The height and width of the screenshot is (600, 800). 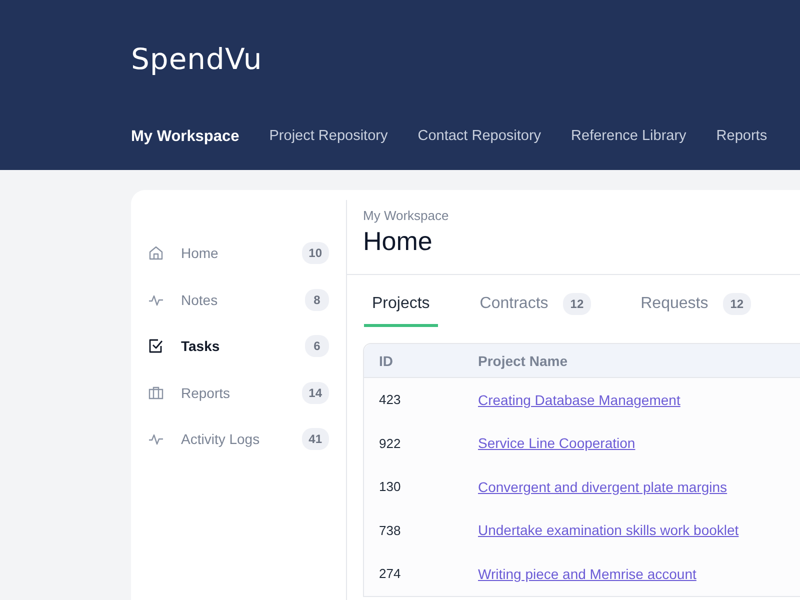 What do you see at coordinates (406, 215) in the screenshot?
I see `breadcrumb: My Workspace` at bounding box center [406, 215].